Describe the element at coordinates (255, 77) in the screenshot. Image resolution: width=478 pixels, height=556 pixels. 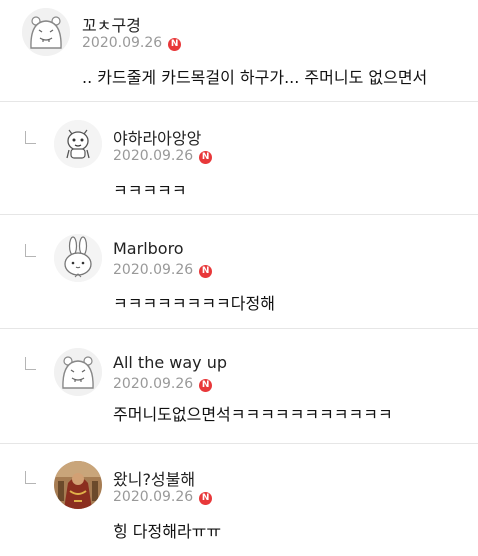
I see `comment-text: .. 카드줄게 카드목걸이 하구가... 주머니도 없으면서` at that location.